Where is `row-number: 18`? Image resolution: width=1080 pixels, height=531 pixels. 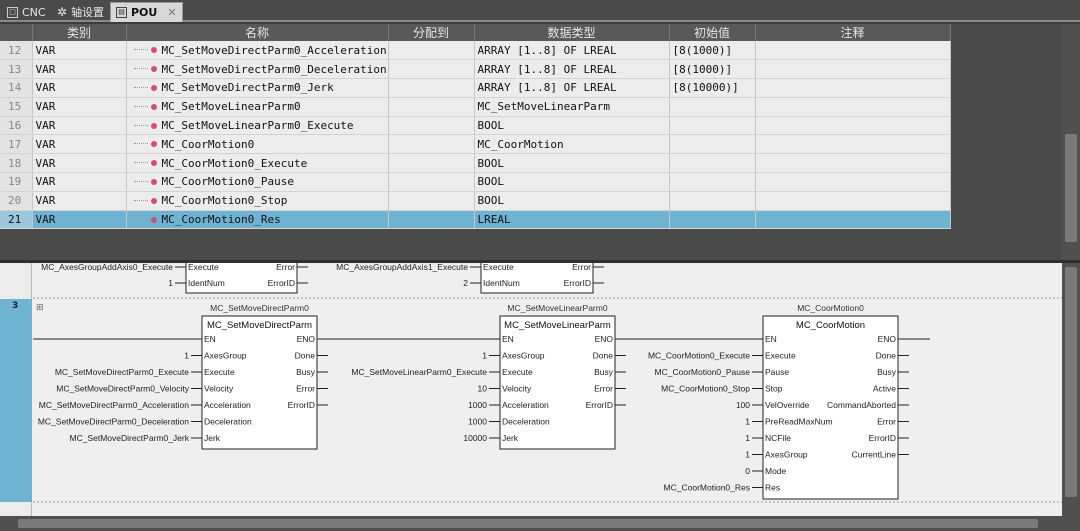 row-number: 18 is located at coordinates (16, 163).